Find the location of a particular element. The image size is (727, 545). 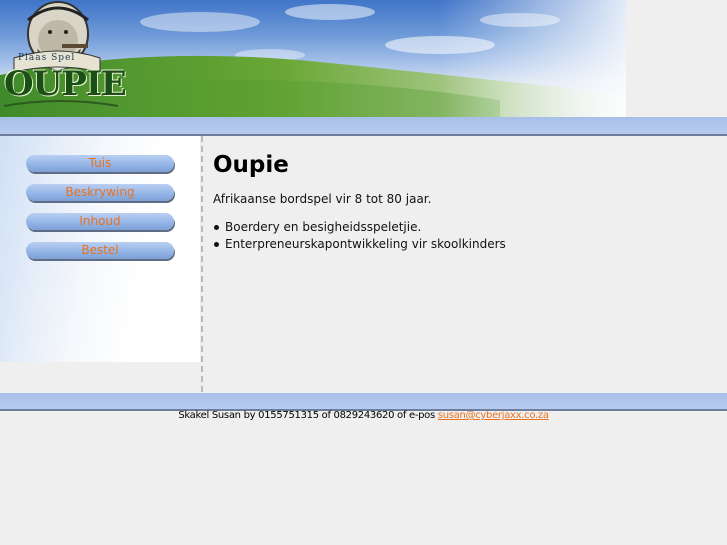

logo-subtitle: Plaas Spel is located at coordinates (47, 58).